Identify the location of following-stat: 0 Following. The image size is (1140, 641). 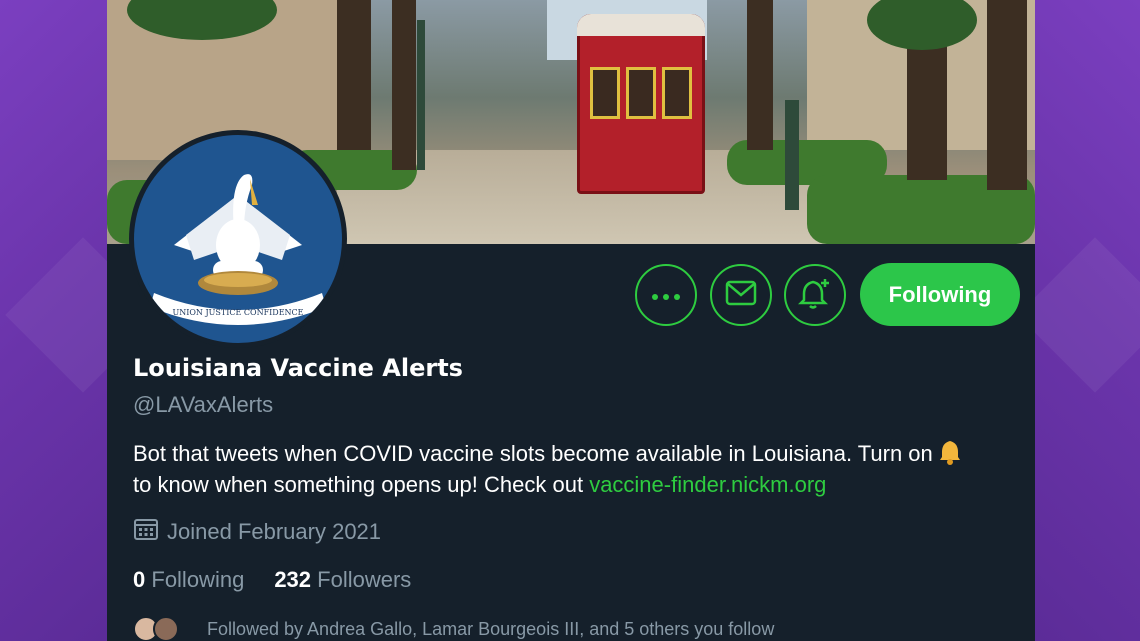
(188, 580).